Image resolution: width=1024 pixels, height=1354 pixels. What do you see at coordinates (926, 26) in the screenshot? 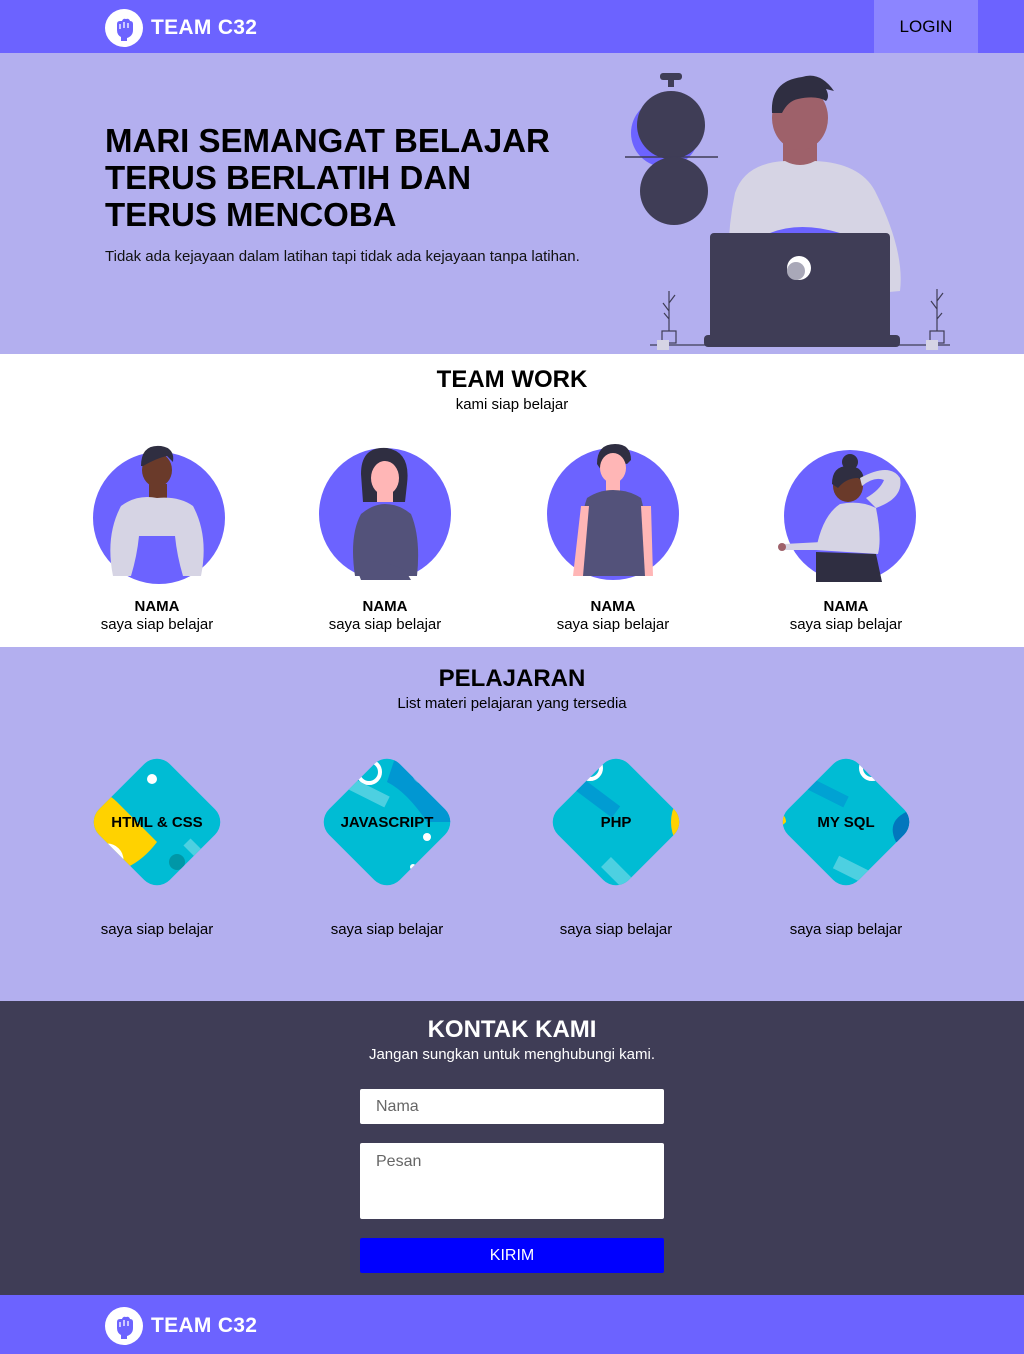
I see `login-button: LOGIN` at bounding box center [926, 26].